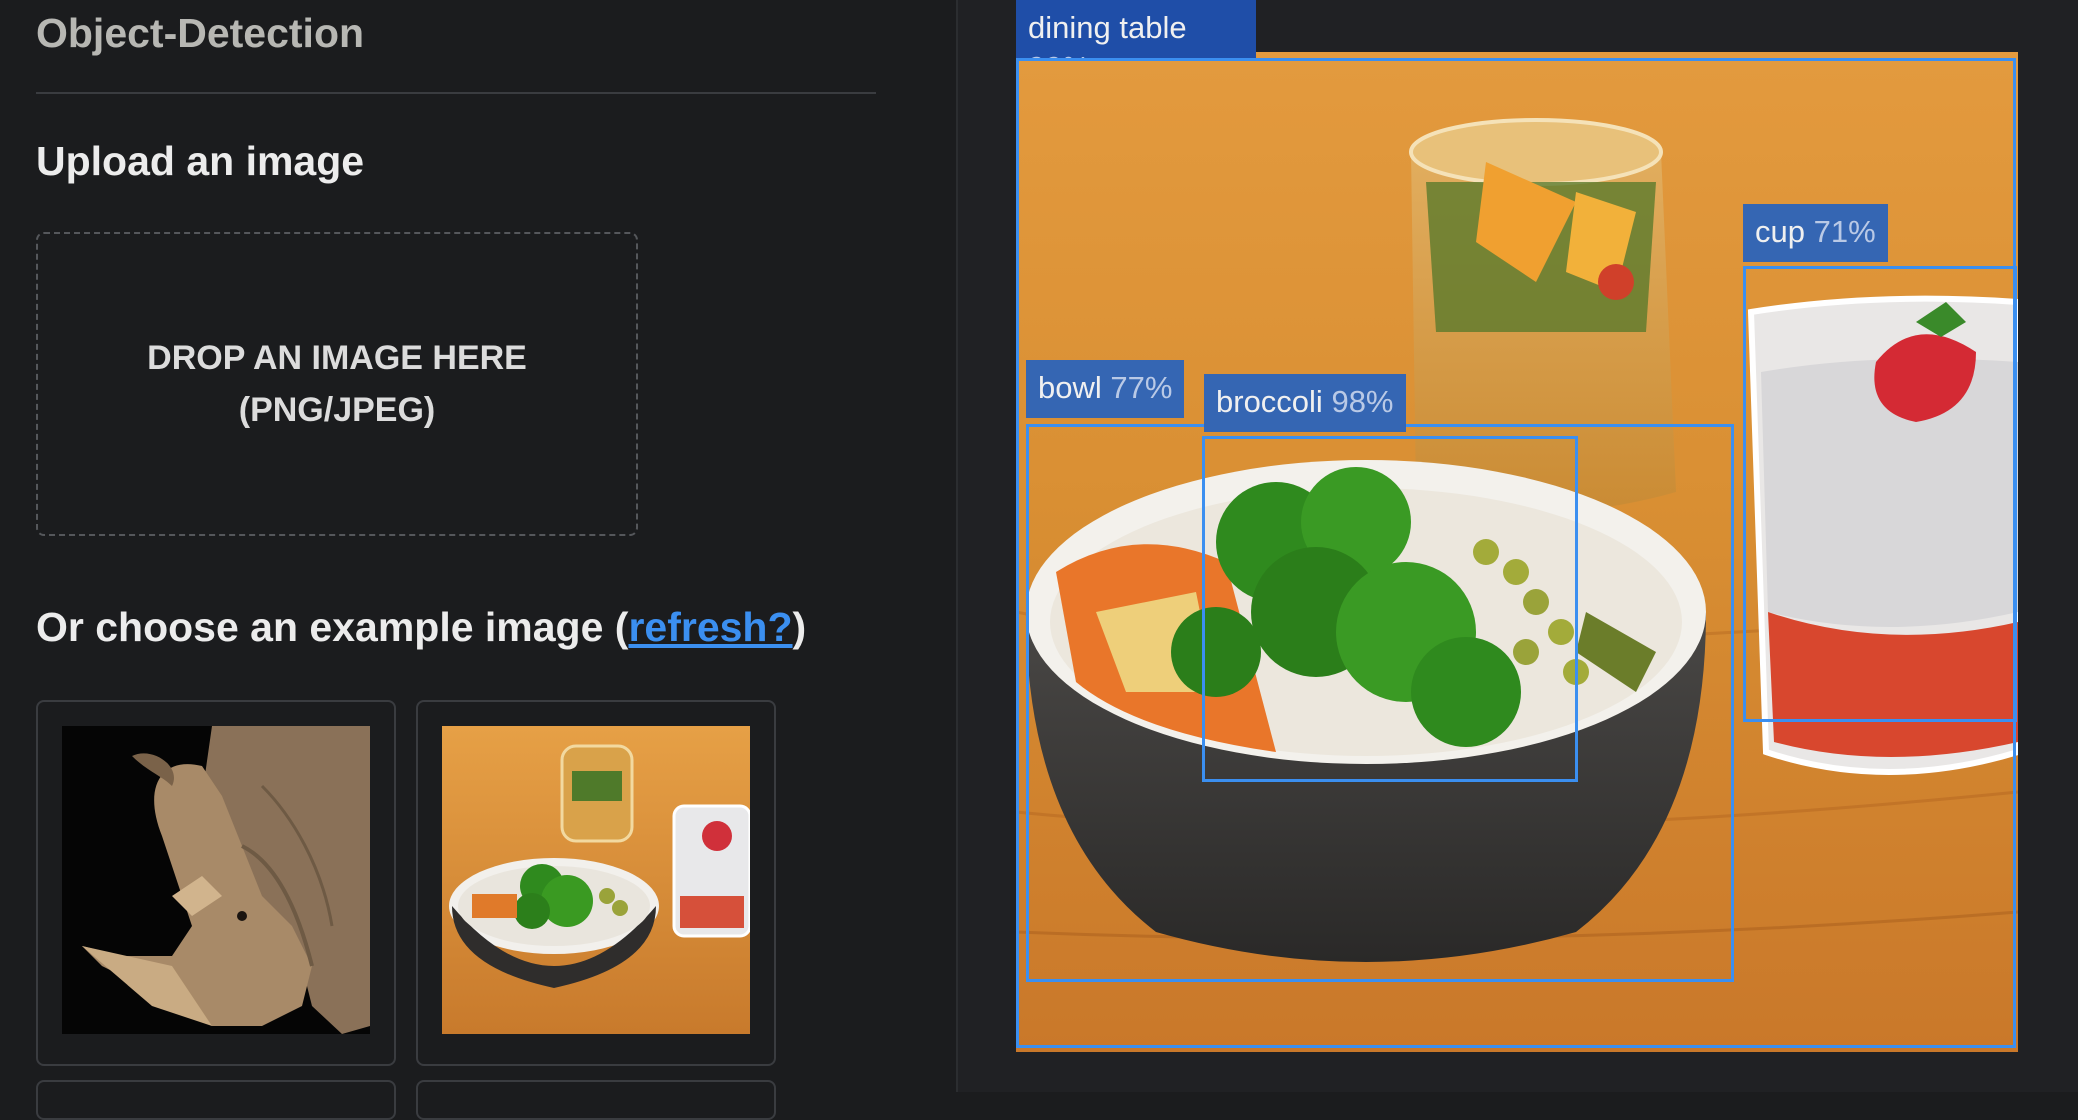  Describe the element at coordinates (200, 33) in the screenshot. I see `app-title: Object-Detection` at that location.